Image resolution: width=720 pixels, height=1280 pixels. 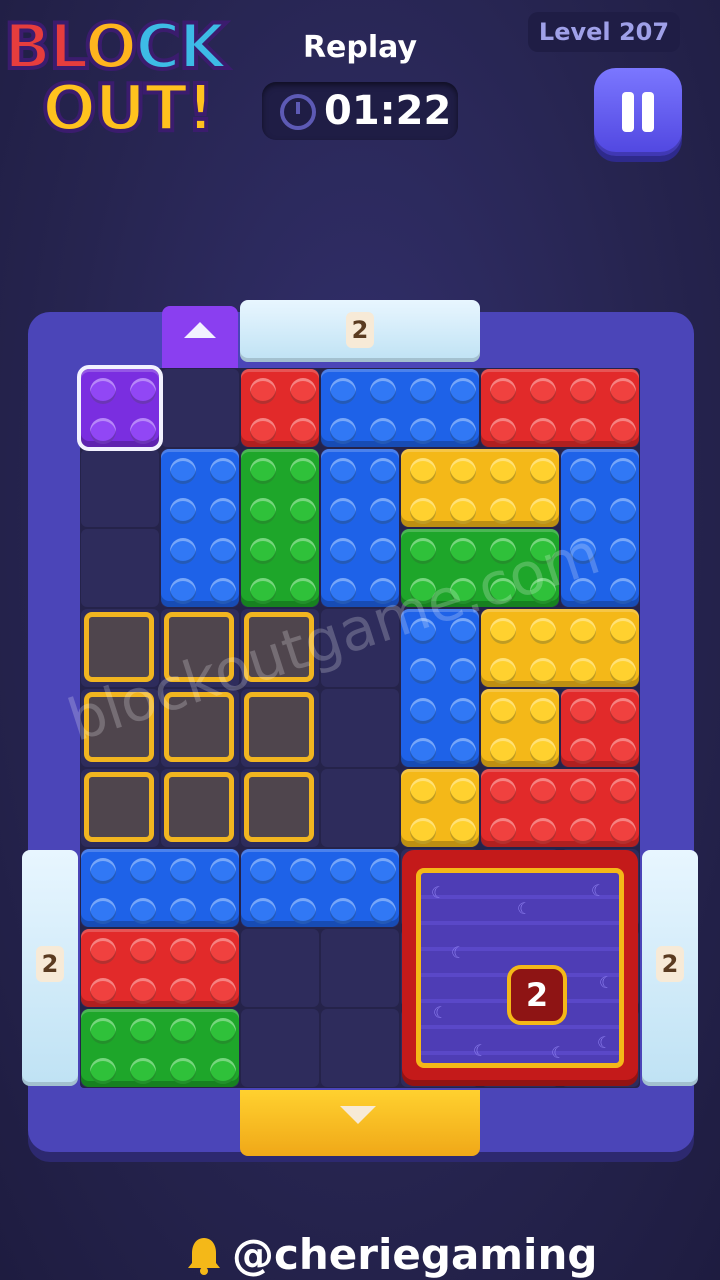 I want to click on locked-box: ☾ ☾ ☾ ☾ ☾ ☾ ☾ ☾ ☾ 2, so click(x=520, y=968).